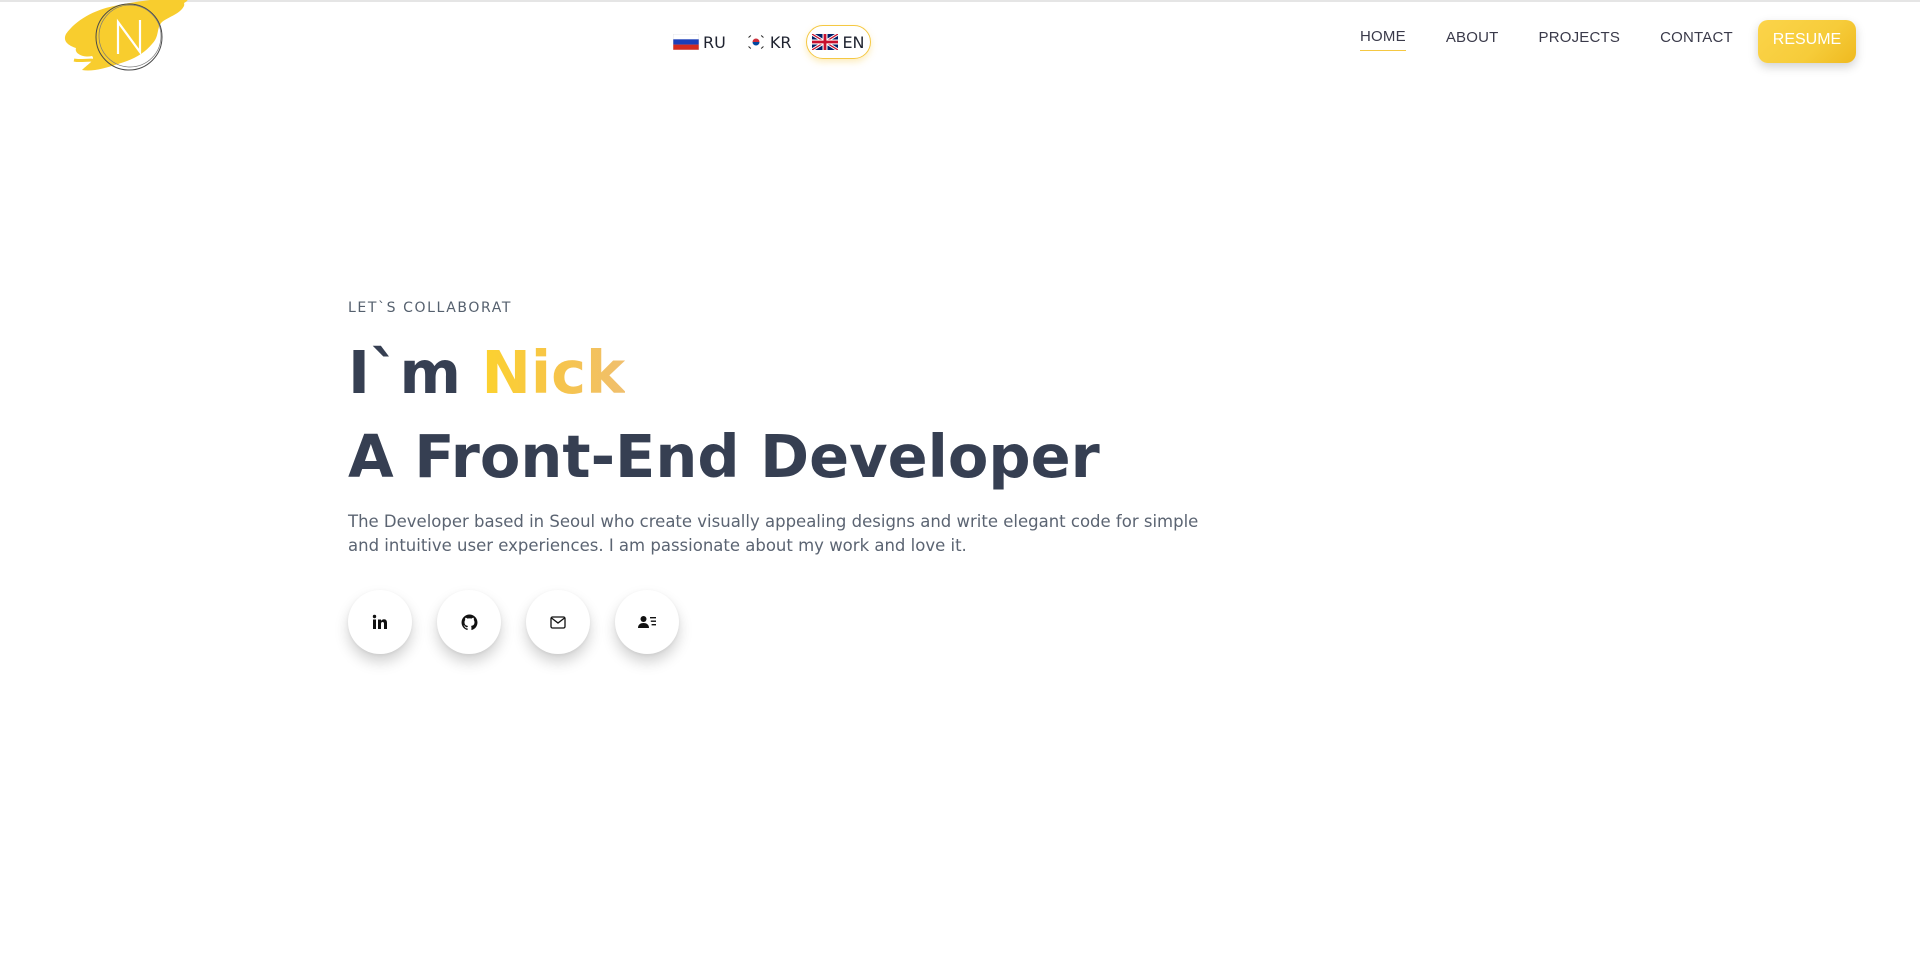 This screenshot has height=967, width=1920. I want to click on russia-flag-icon, so click(686, 42).